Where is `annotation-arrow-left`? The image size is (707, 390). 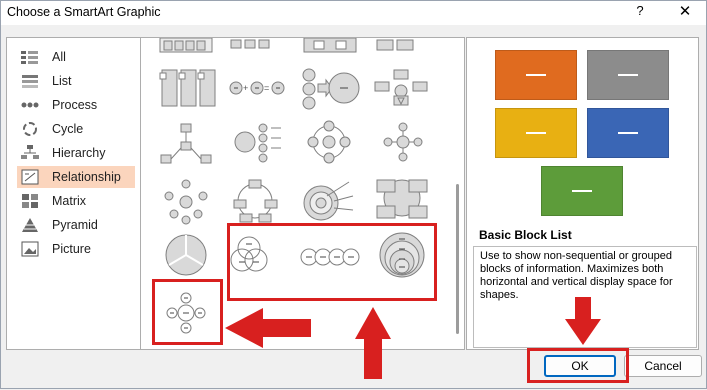
annotation-arrow-left is located at coordinates (268, 328).